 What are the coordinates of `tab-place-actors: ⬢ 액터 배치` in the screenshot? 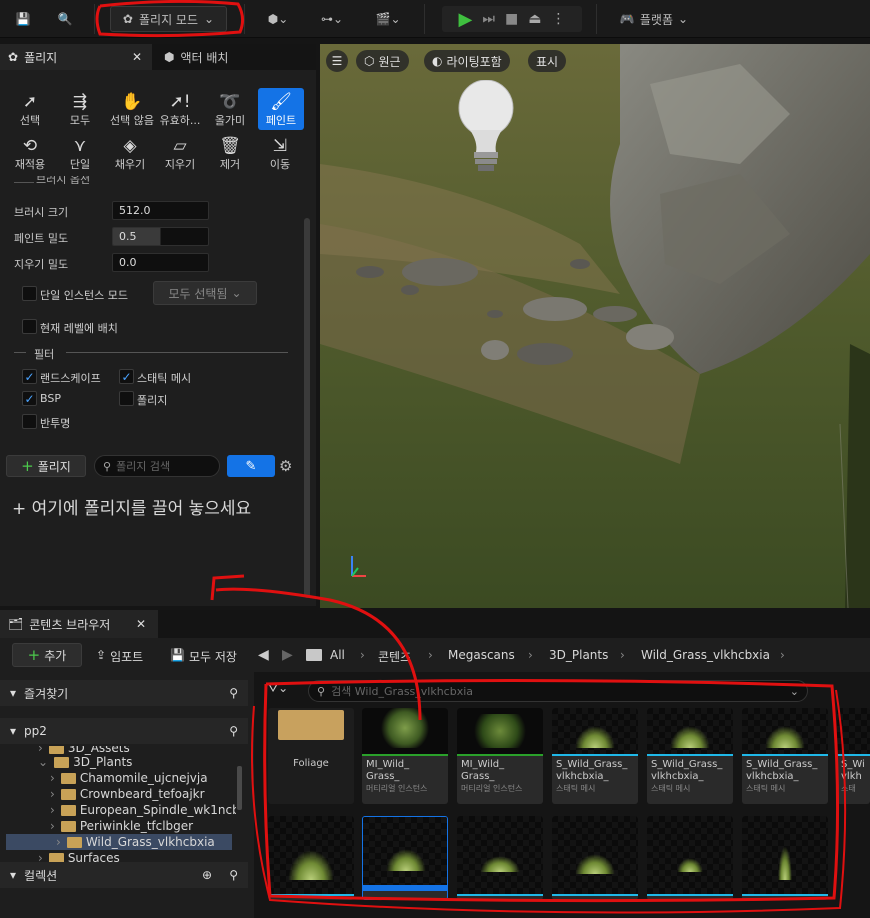 It's located at (221, 57).